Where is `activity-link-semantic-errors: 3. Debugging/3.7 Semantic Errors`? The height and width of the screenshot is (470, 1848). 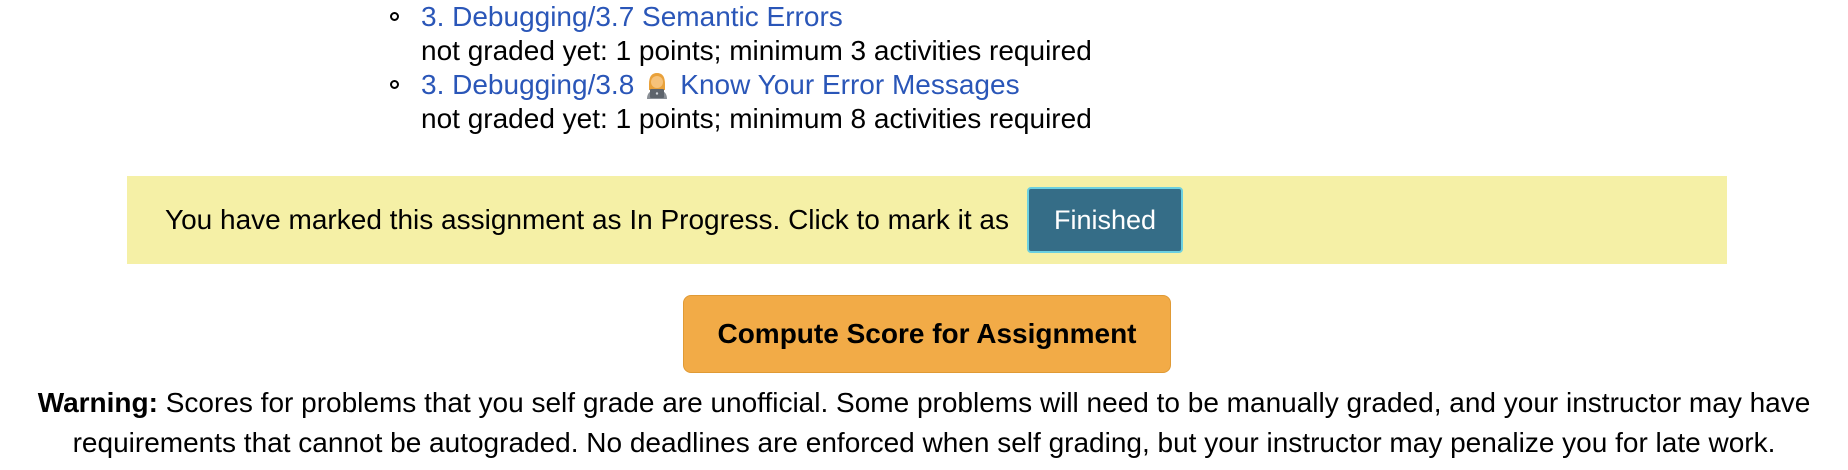
activity-link-semantic-errors: 3. Debugging/3.7 Semantic Errors is located at coordinates (632, 17).